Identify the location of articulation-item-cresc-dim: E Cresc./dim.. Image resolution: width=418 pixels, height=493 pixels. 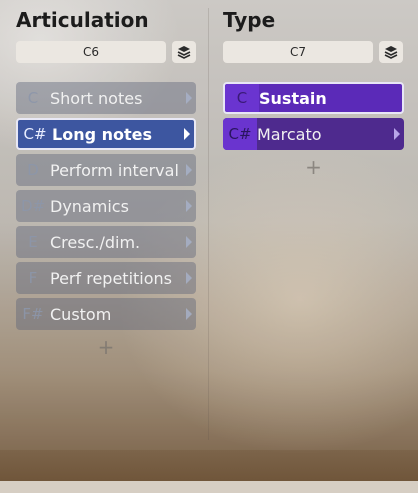
(106, 242).